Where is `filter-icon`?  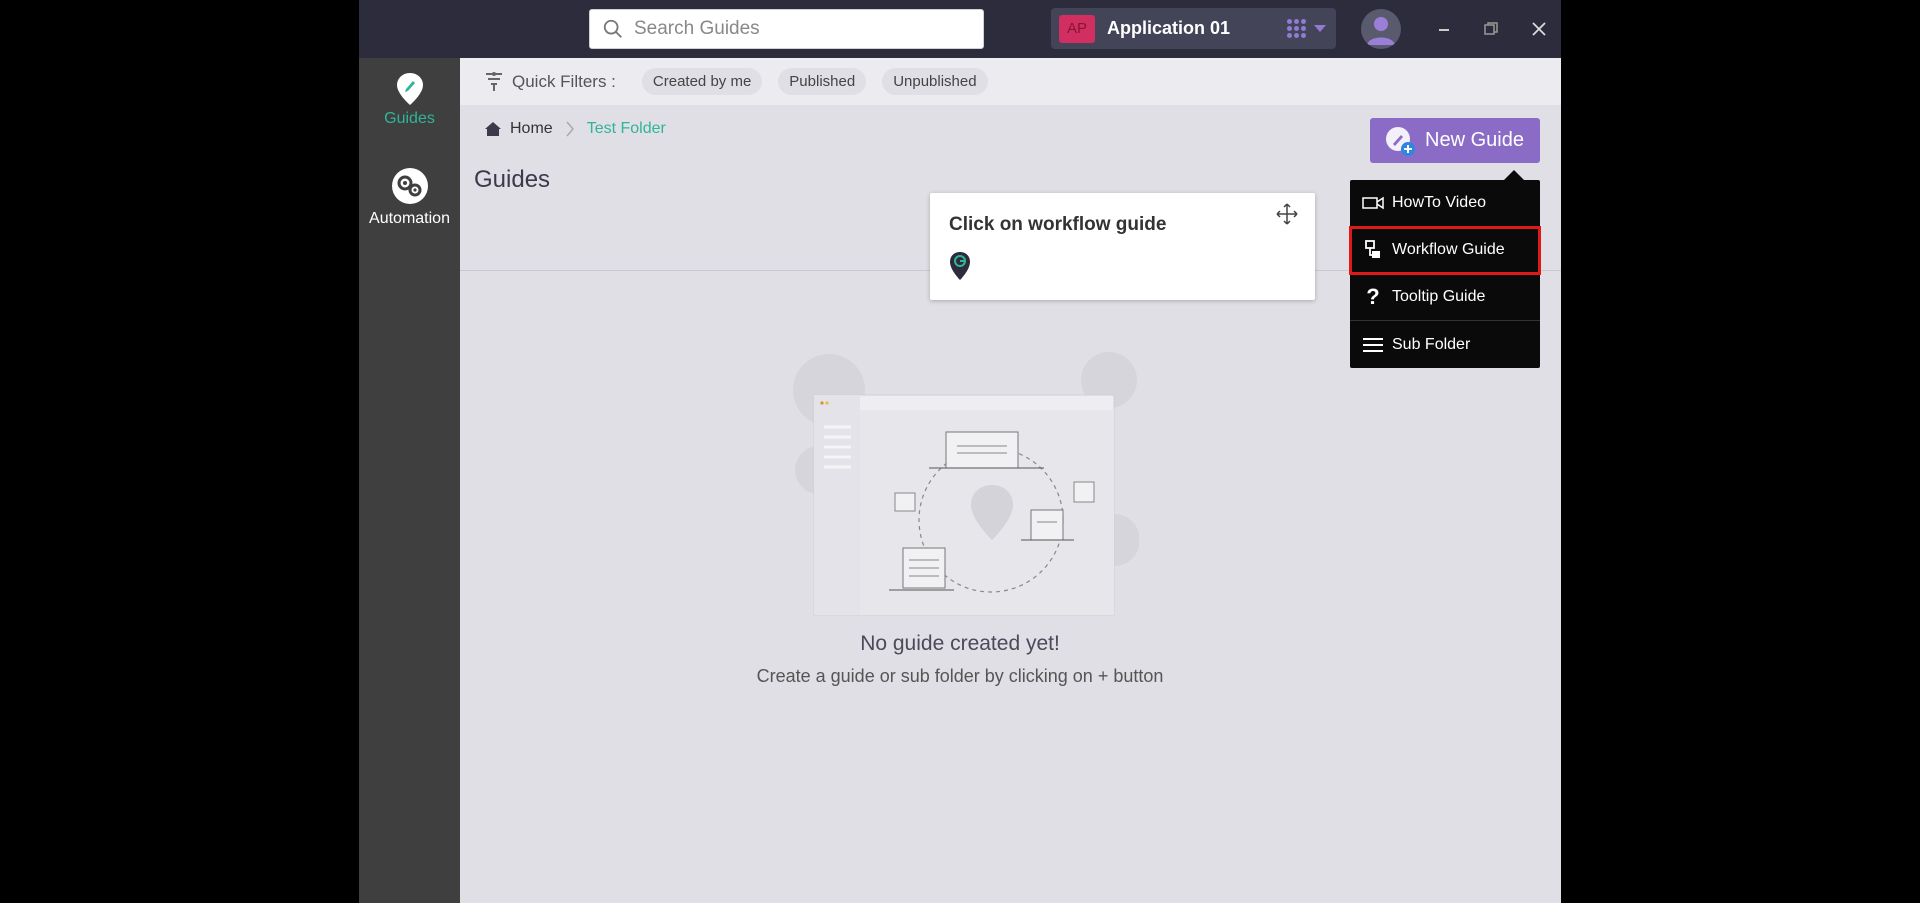 filter-icon is located at coordinates (494, 81).